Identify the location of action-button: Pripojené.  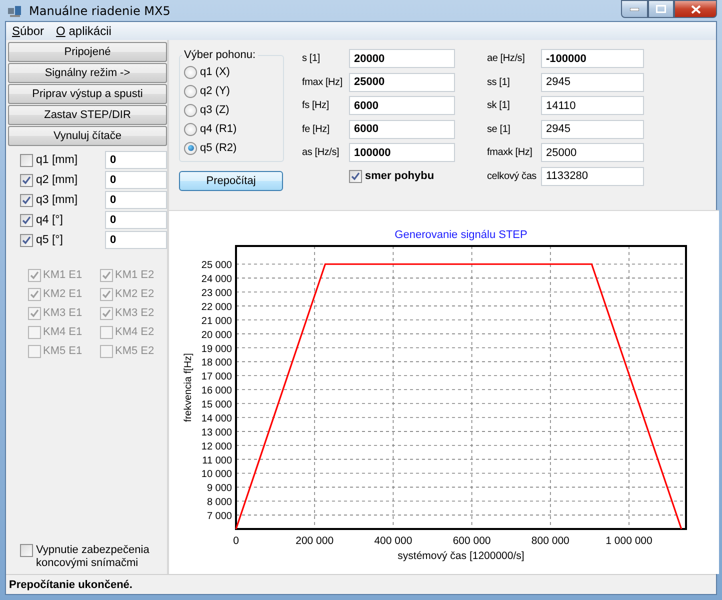
(87, 52).